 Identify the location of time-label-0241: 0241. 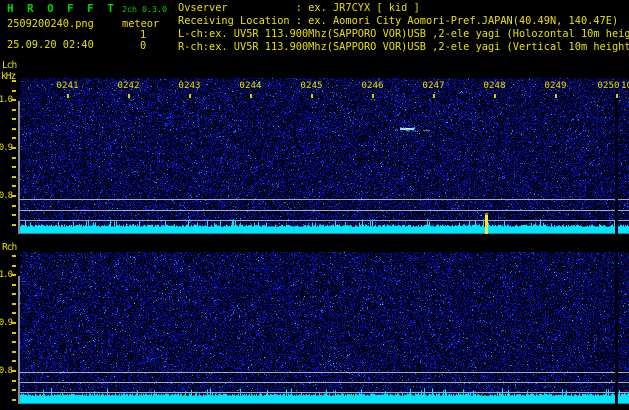
(67, 85).